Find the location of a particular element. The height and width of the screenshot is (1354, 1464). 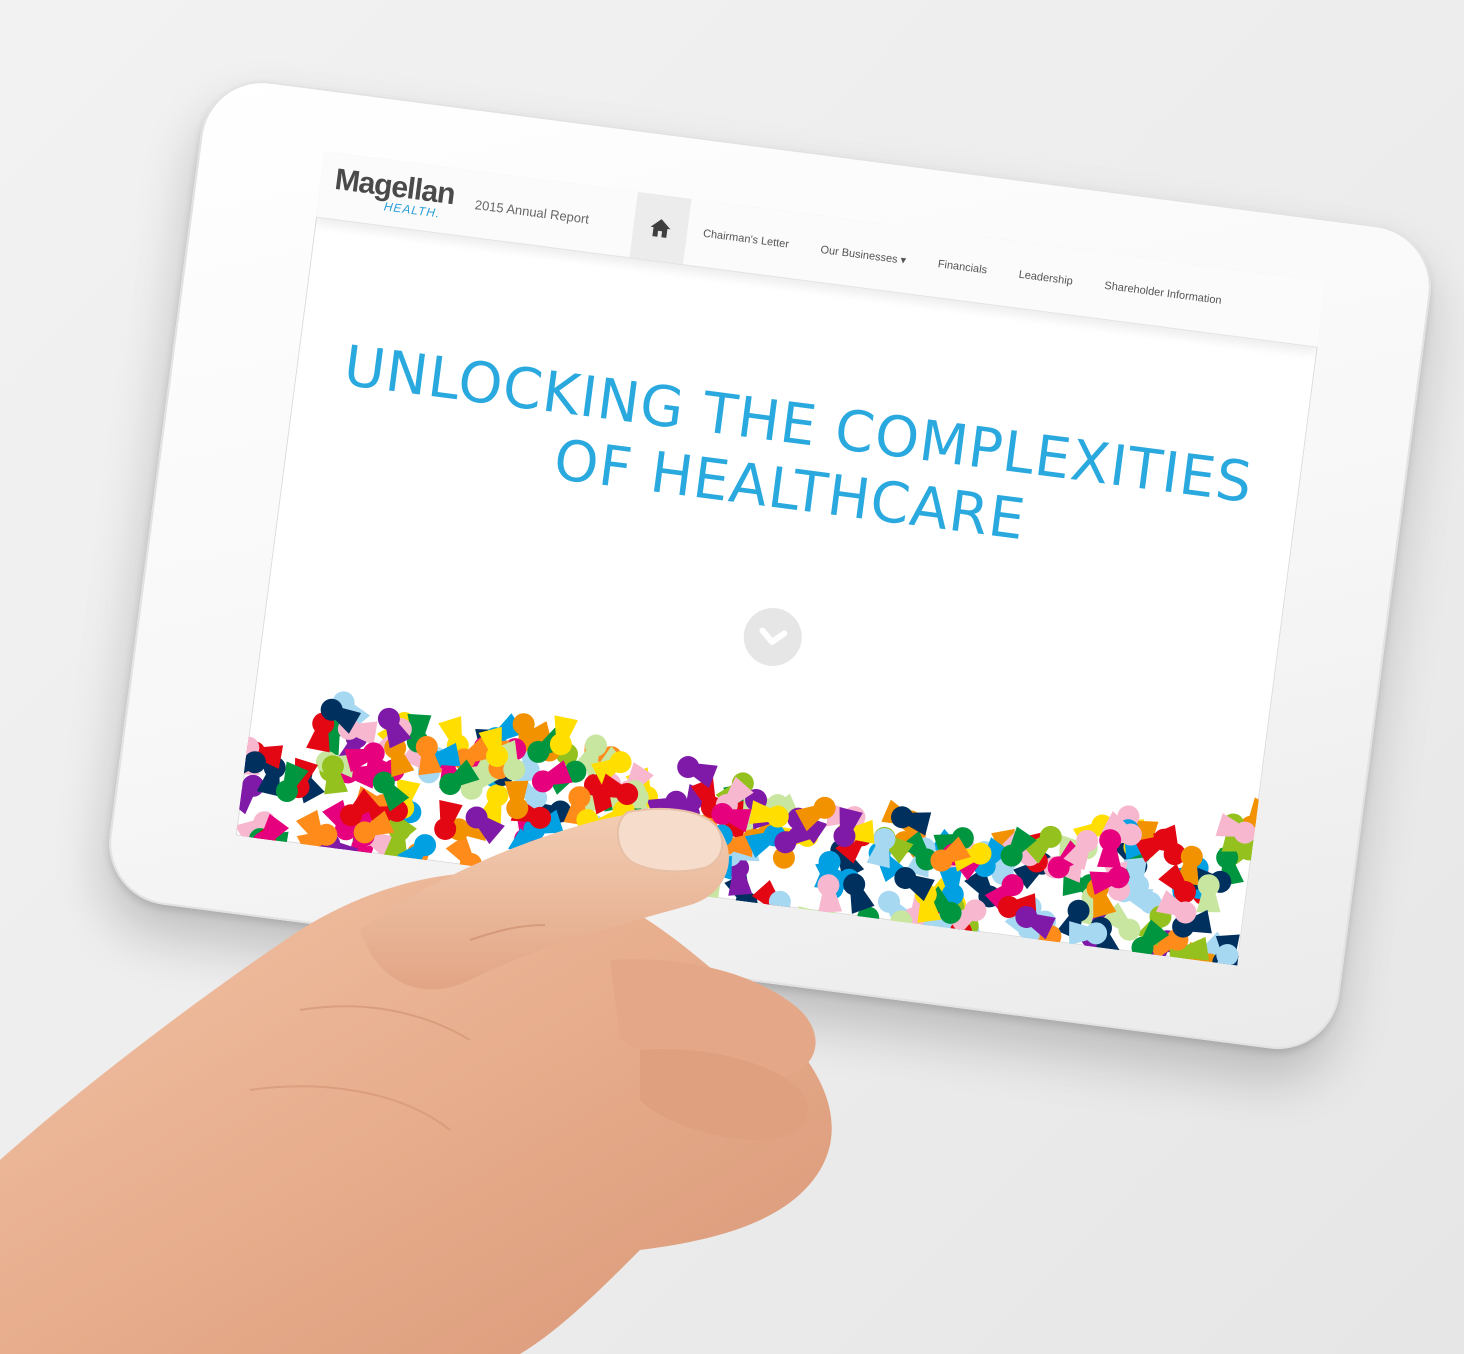

keyhole-confetti-illustration is located at coordinates (750, 828).